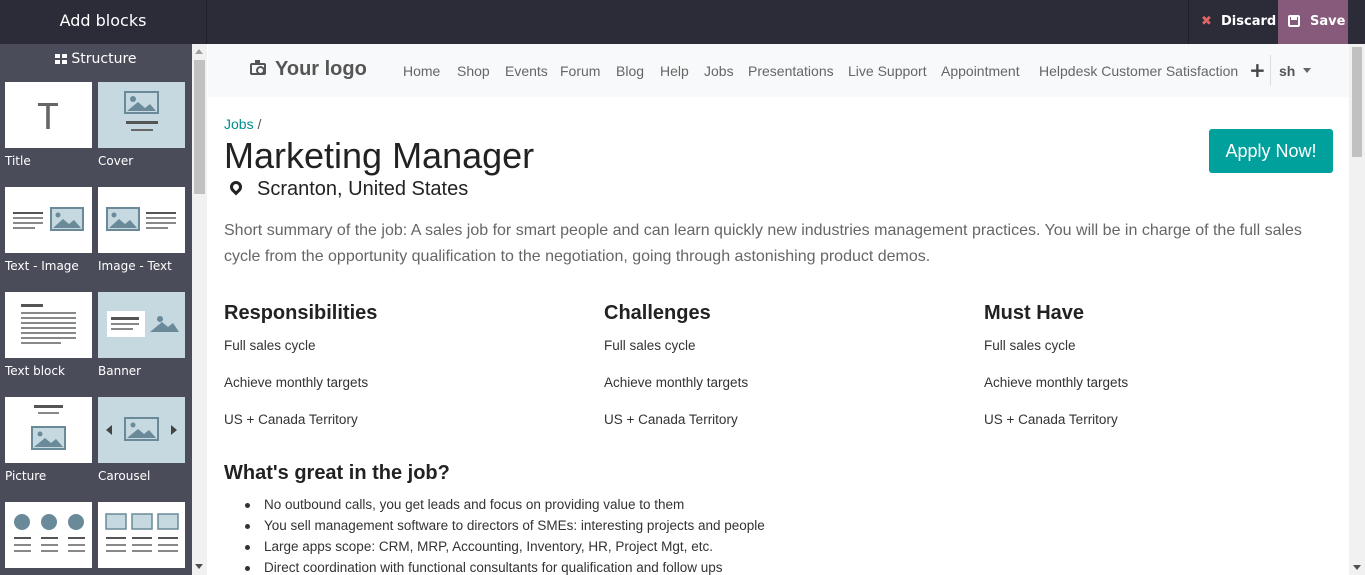 The width and height of the screenshot is (1365, 575). Describe the element at coordinates (630, 71) in the screenshot. I see `nav-blog: Blog` at that location.